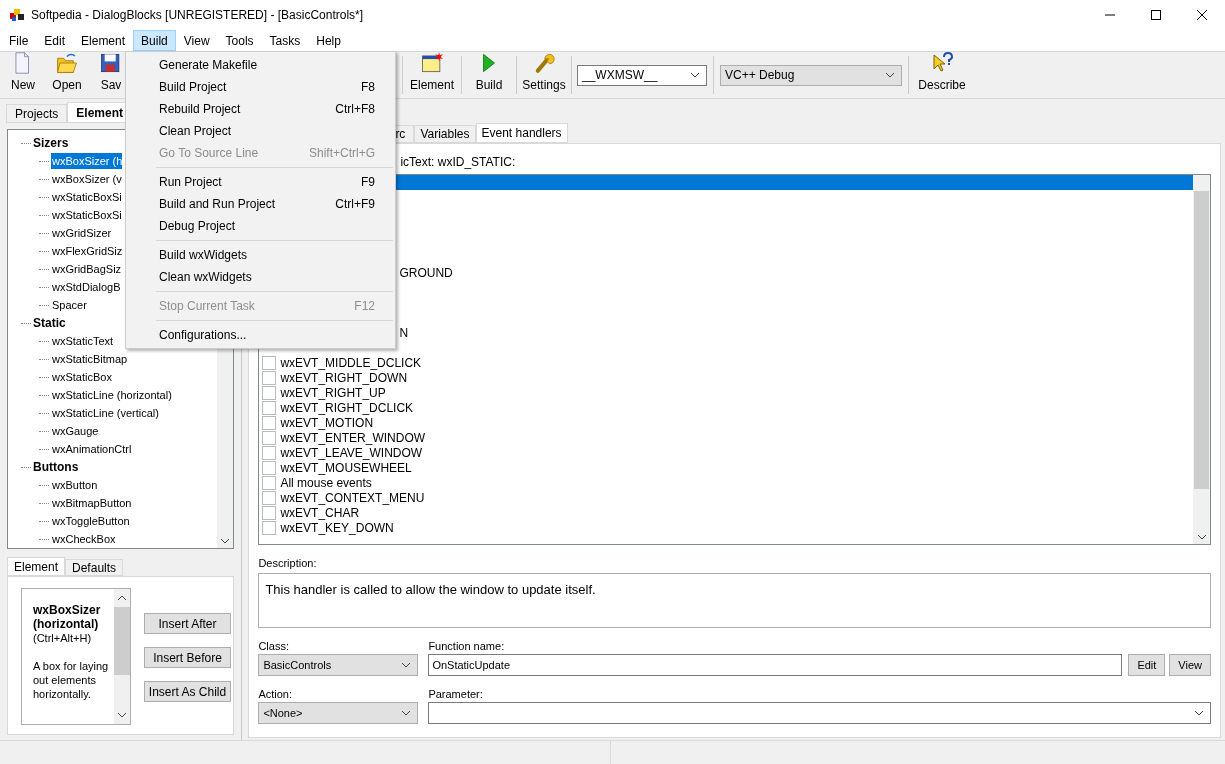  What do you see at coordinates (197, 15) in the screenshot?
I see `window-title: Softpedia - DialogBlocks [UNREGISTERED] - [BasicControls*]` at bounding box center [197, 15].